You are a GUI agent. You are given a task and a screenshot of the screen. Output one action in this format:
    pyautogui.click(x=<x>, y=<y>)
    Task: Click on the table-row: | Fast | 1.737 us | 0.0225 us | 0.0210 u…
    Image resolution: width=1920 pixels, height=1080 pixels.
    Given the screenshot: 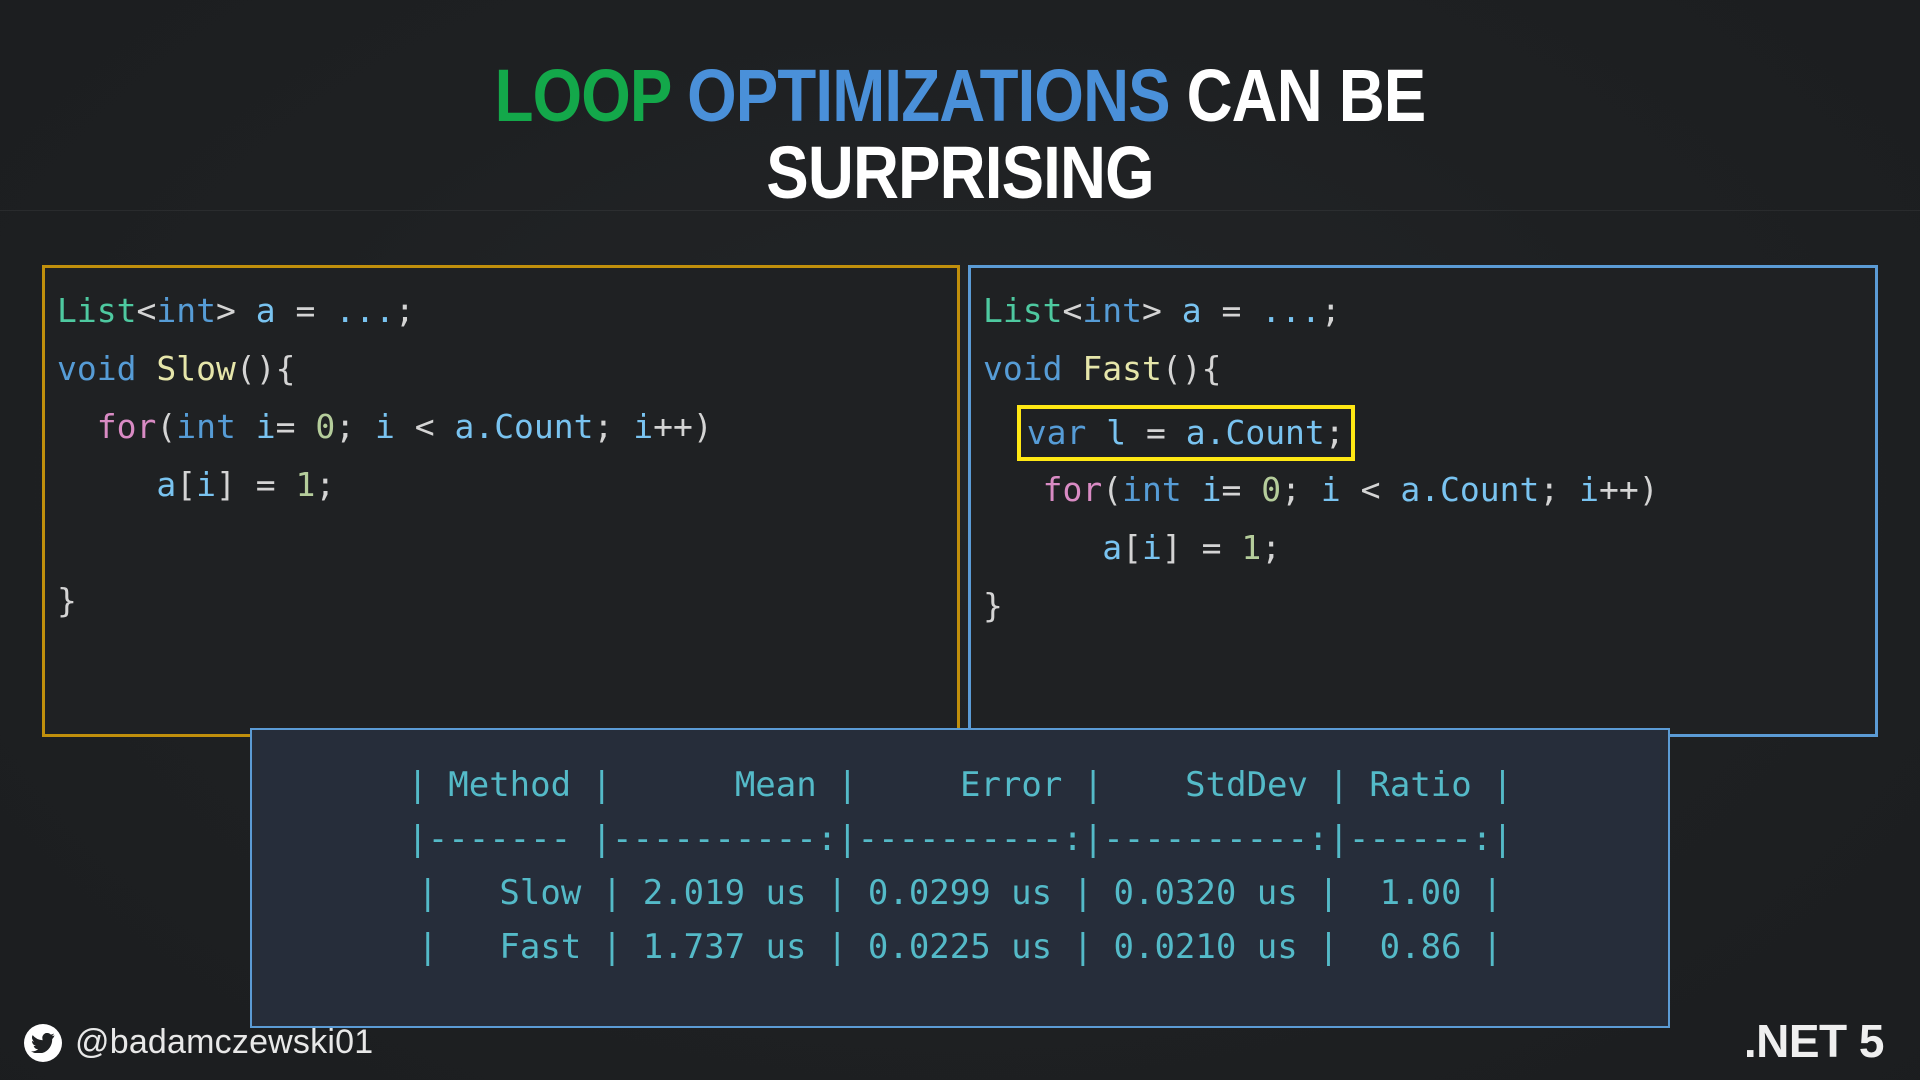 What is the action you would take?
    pyautogui.click(x=960, y=947)
    